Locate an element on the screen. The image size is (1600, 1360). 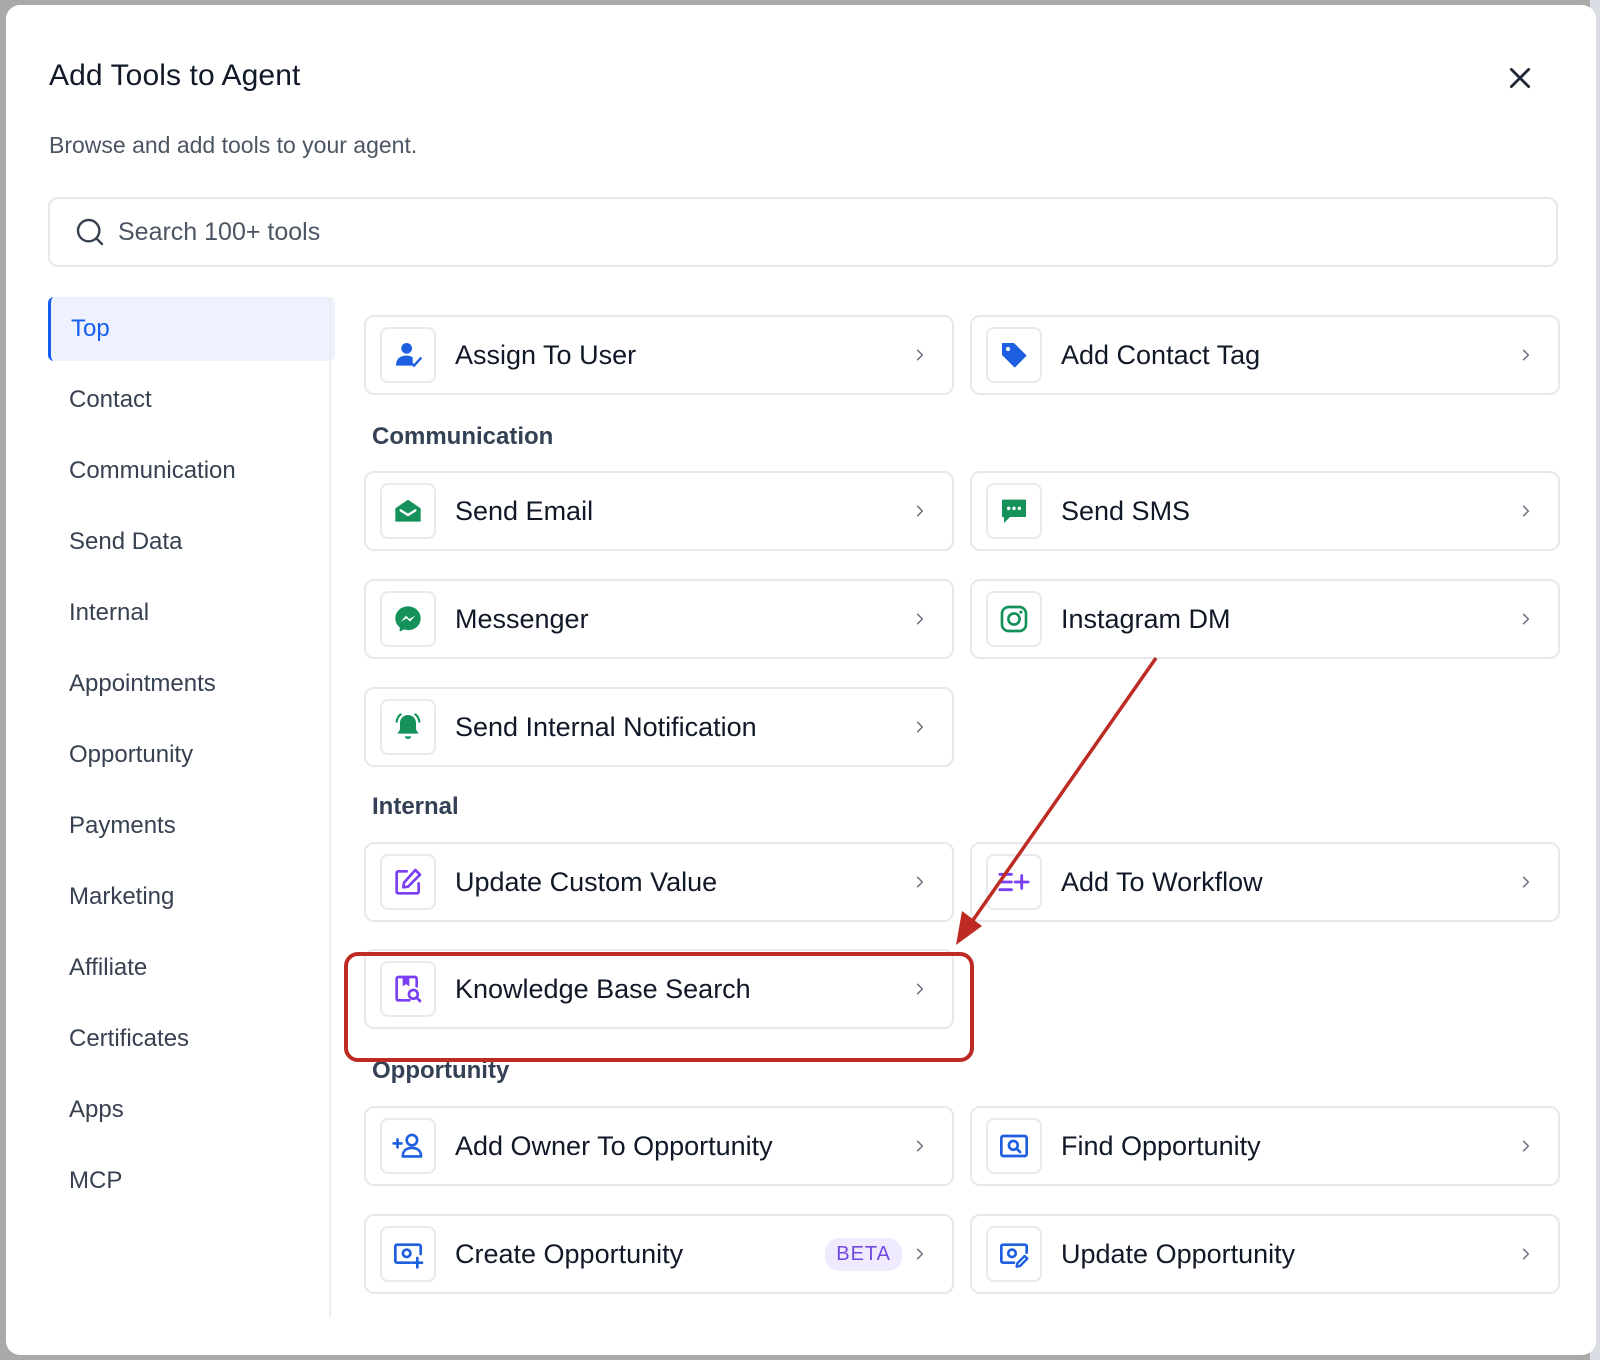
sidebar-item-certificates: Certificates is located at coordinates (191, 1039).